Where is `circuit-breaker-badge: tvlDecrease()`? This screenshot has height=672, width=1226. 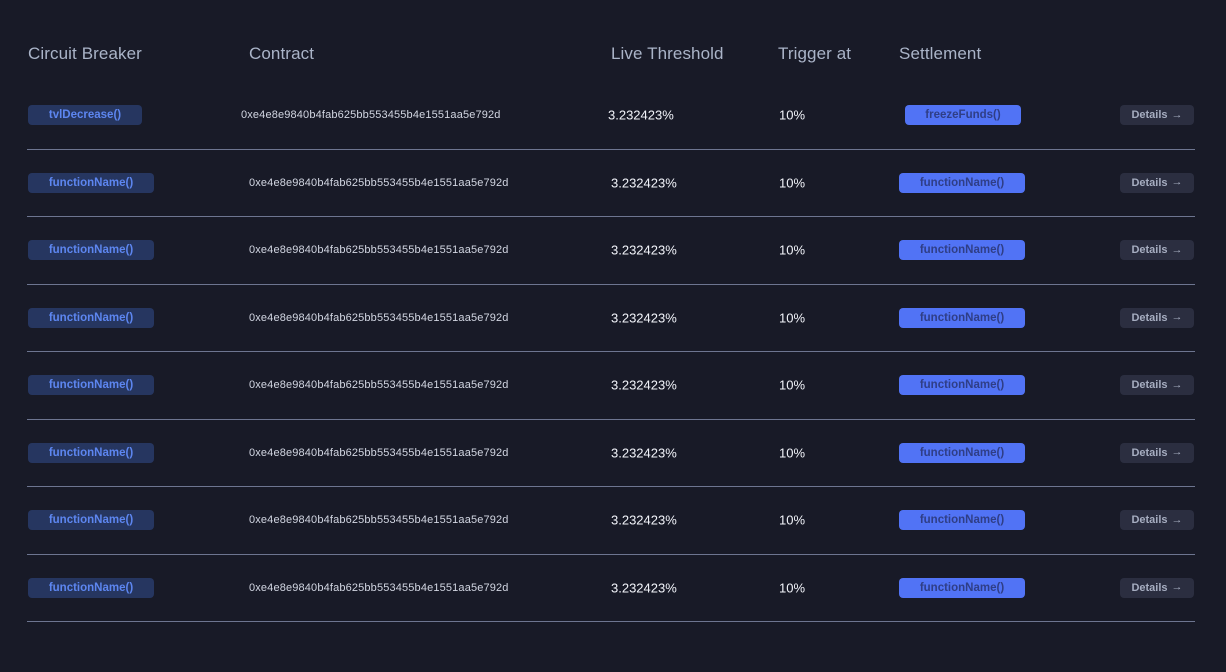
circuit-breaker-badge: tvlDecrease() is located at coordinates (85, 115).